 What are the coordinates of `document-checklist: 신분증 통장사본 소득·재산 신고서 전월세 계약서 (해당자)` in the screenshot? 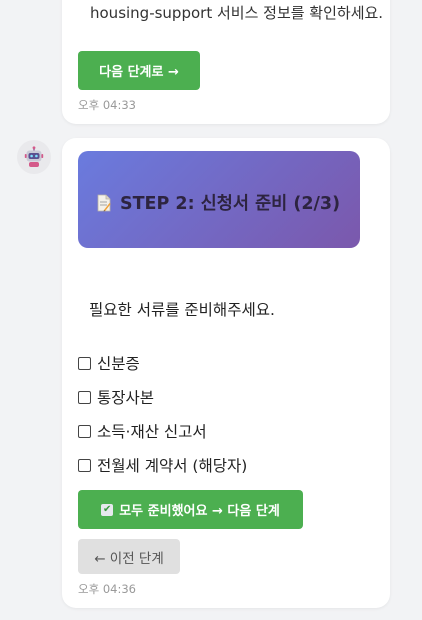 It's located at (162, 414).